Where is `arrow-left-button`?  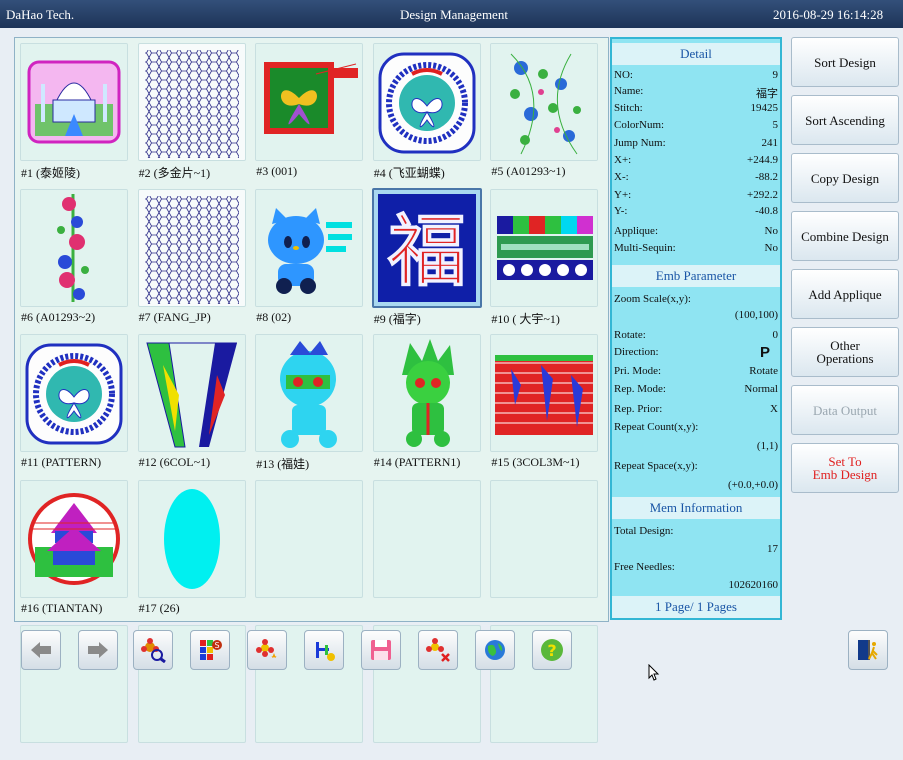
arrow-left-button is located at coordinates (41, 650).